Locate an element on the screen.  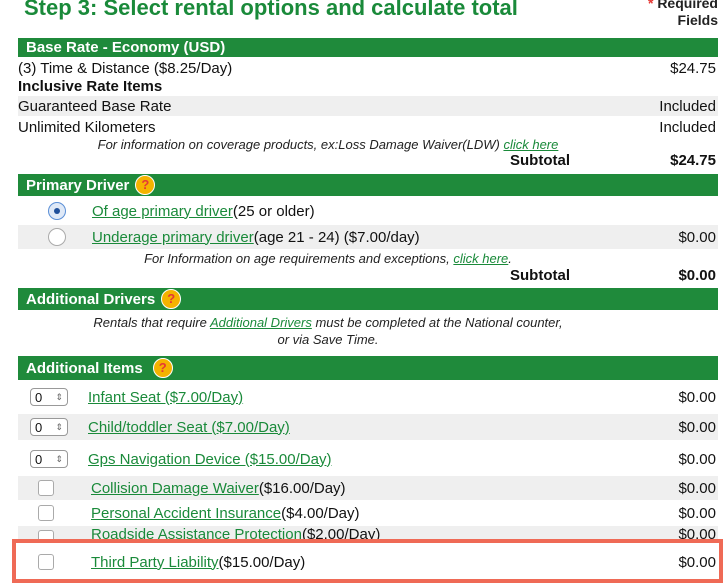
additional-drivers-link: Additional Drivers is located at coordinates (261, 322).